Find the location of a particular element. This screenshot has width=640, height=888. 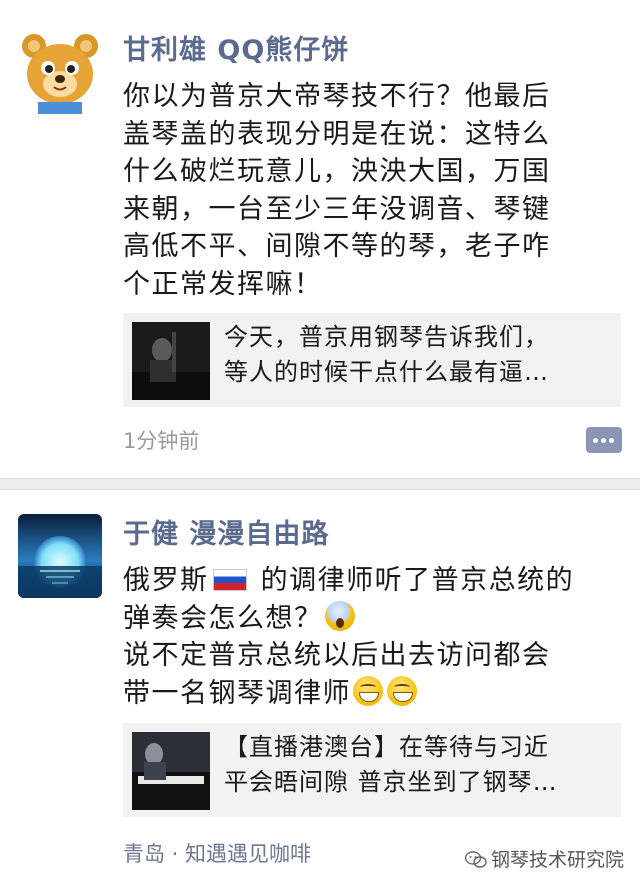

watermark: 钢琴技术研究院 is located at coordinates (544, 858).